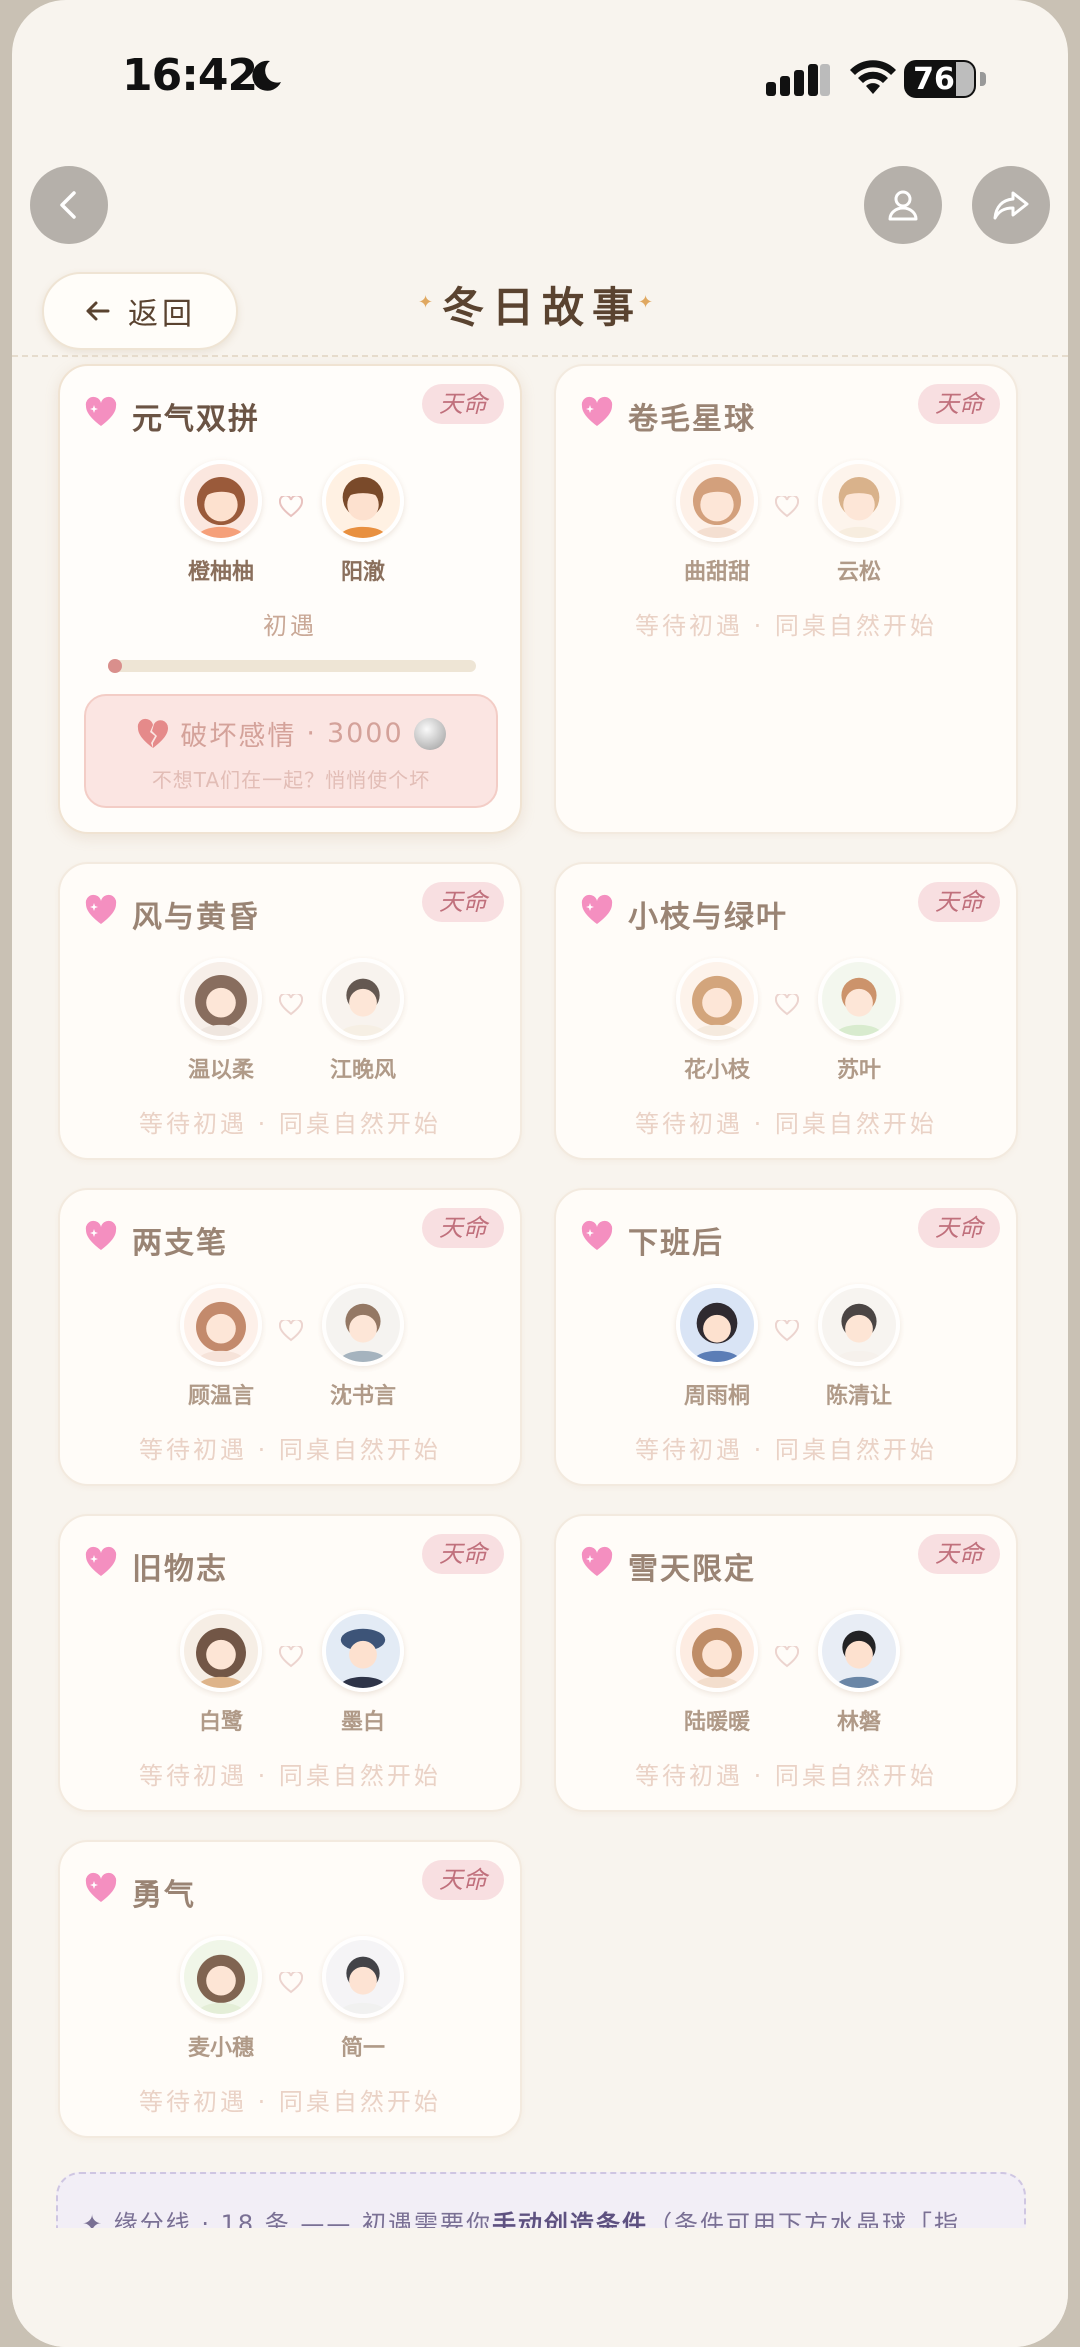 This screenshot has height=2347, width=1080. I want to click on story-card-6: 旧物志 天命 白鹭 墨白 等待初遇 · 同桌自然开始, so click(290, 1663).